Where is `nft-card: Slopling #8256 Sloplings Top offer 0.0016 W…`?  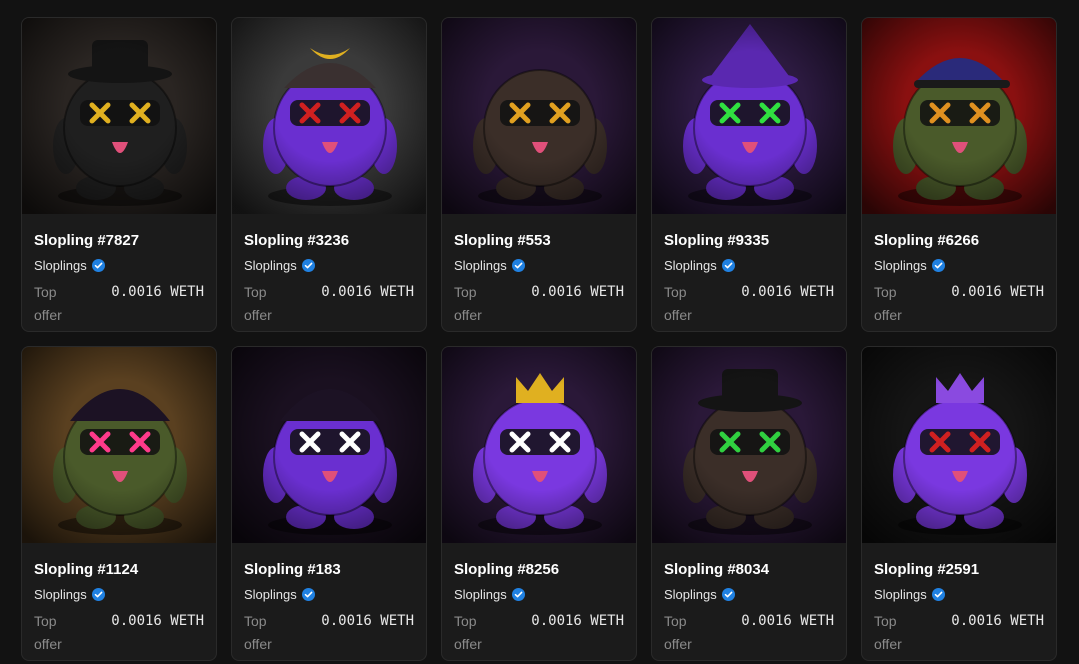 nft-card: Slopling #8256 Sloplings Top offer 0.0016 W… is located at coordinates (539, 503).